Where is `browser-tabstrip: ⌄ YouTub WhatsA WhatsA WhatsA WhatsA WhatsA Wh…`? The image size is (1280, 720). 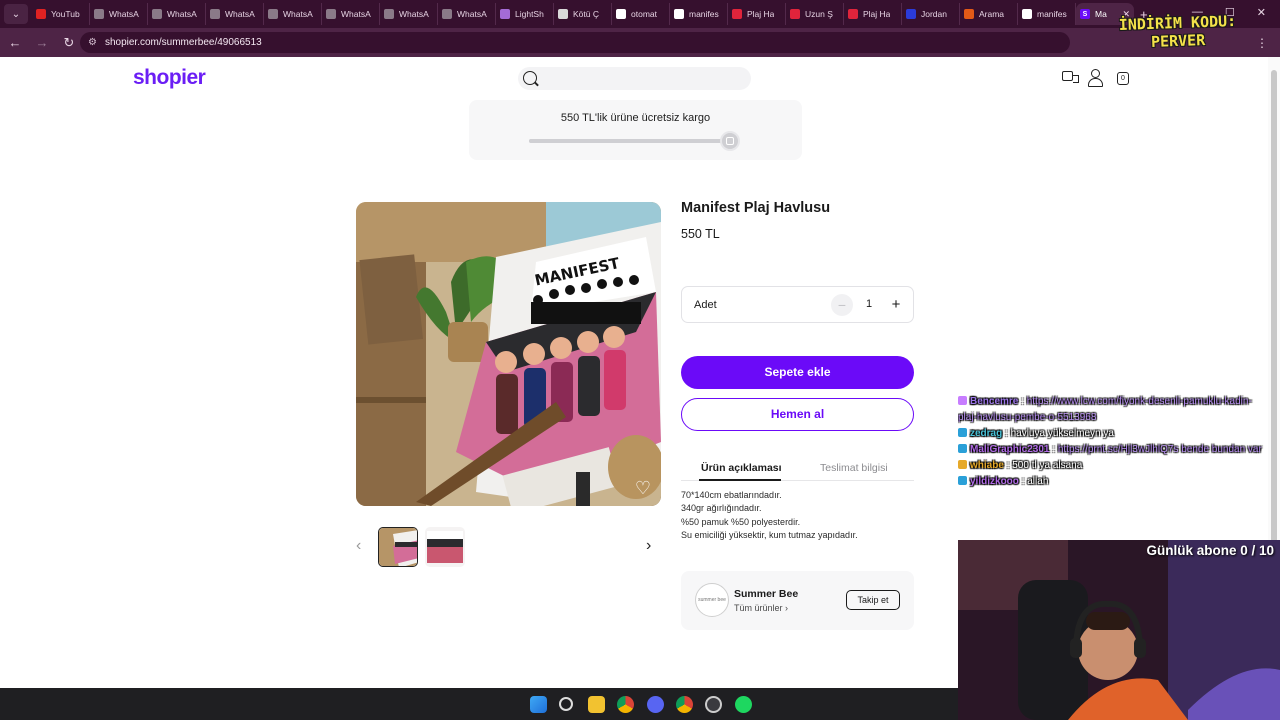
browser-tabstrip: ⌄ YouTub WhatsA WhatsA WhatsA WhatsA WhatsA Wh… is located at coordinates (640, 14).